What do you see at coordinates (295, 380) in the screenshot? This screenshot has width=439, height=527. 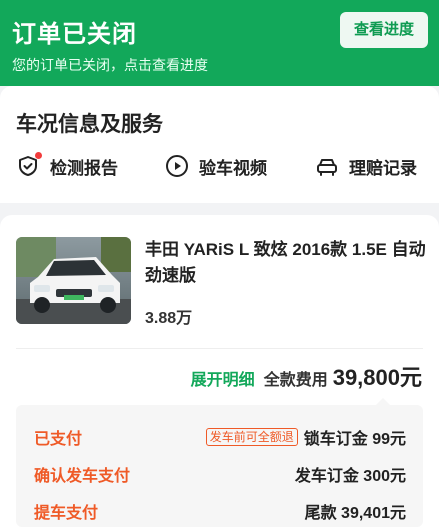 I see `total-cost-label: 全款费用` at bounding box center [295, 380].